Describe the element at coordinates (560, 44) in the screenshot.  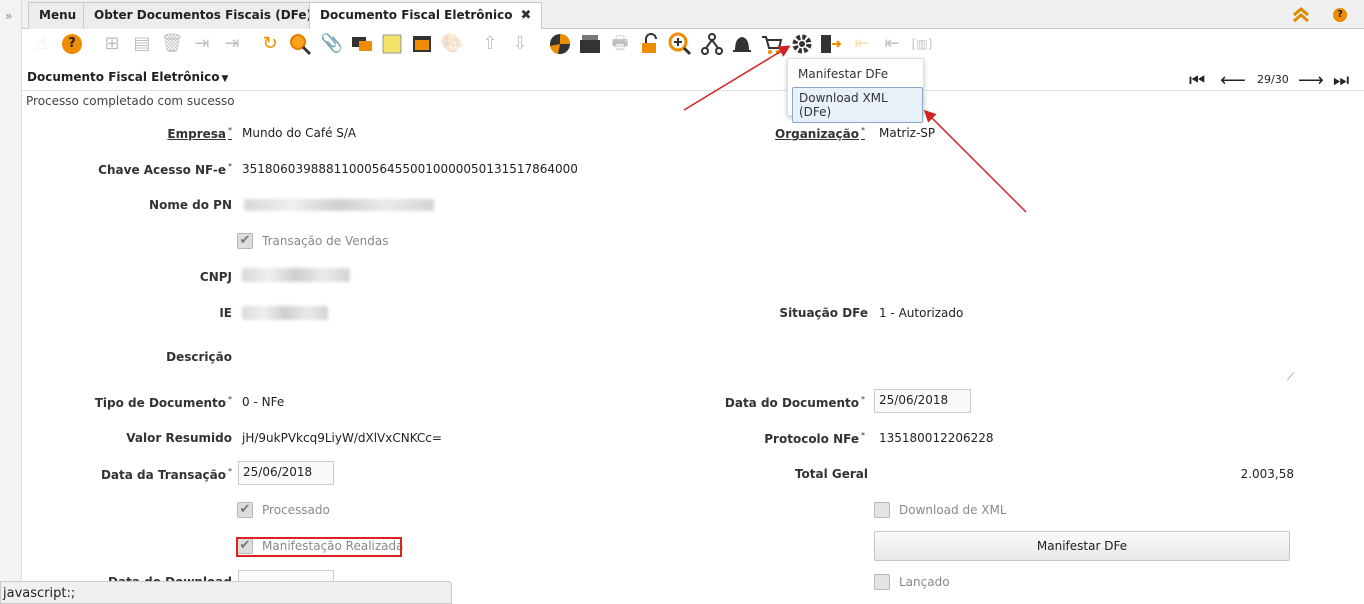
I see `report-icon` at that location.